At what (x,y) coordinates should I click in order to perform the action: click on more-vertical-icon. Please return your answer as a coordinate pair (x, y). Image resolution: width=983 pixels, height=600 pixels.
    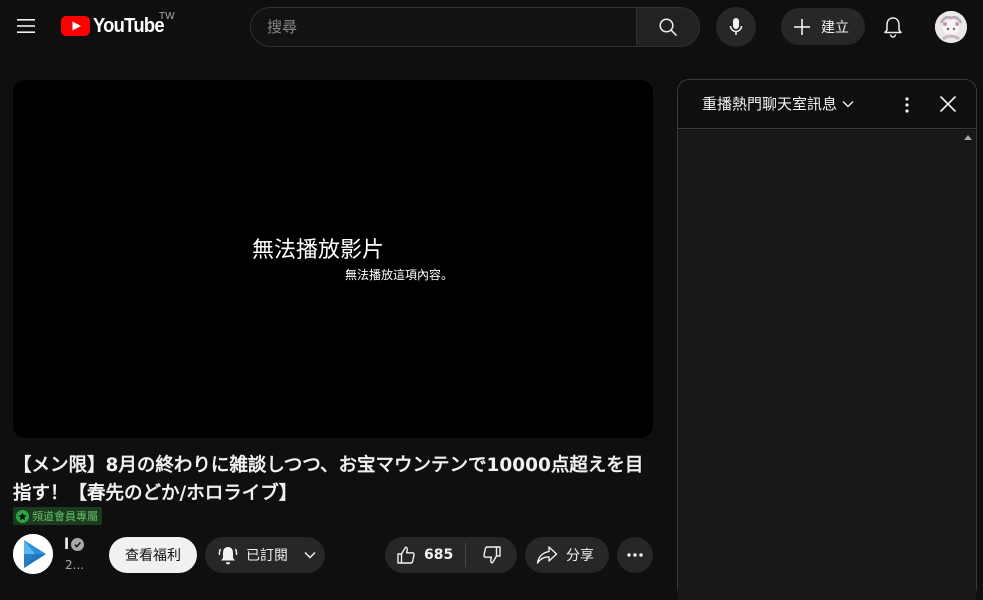
    Looking at the image, I should click on (907, 105).